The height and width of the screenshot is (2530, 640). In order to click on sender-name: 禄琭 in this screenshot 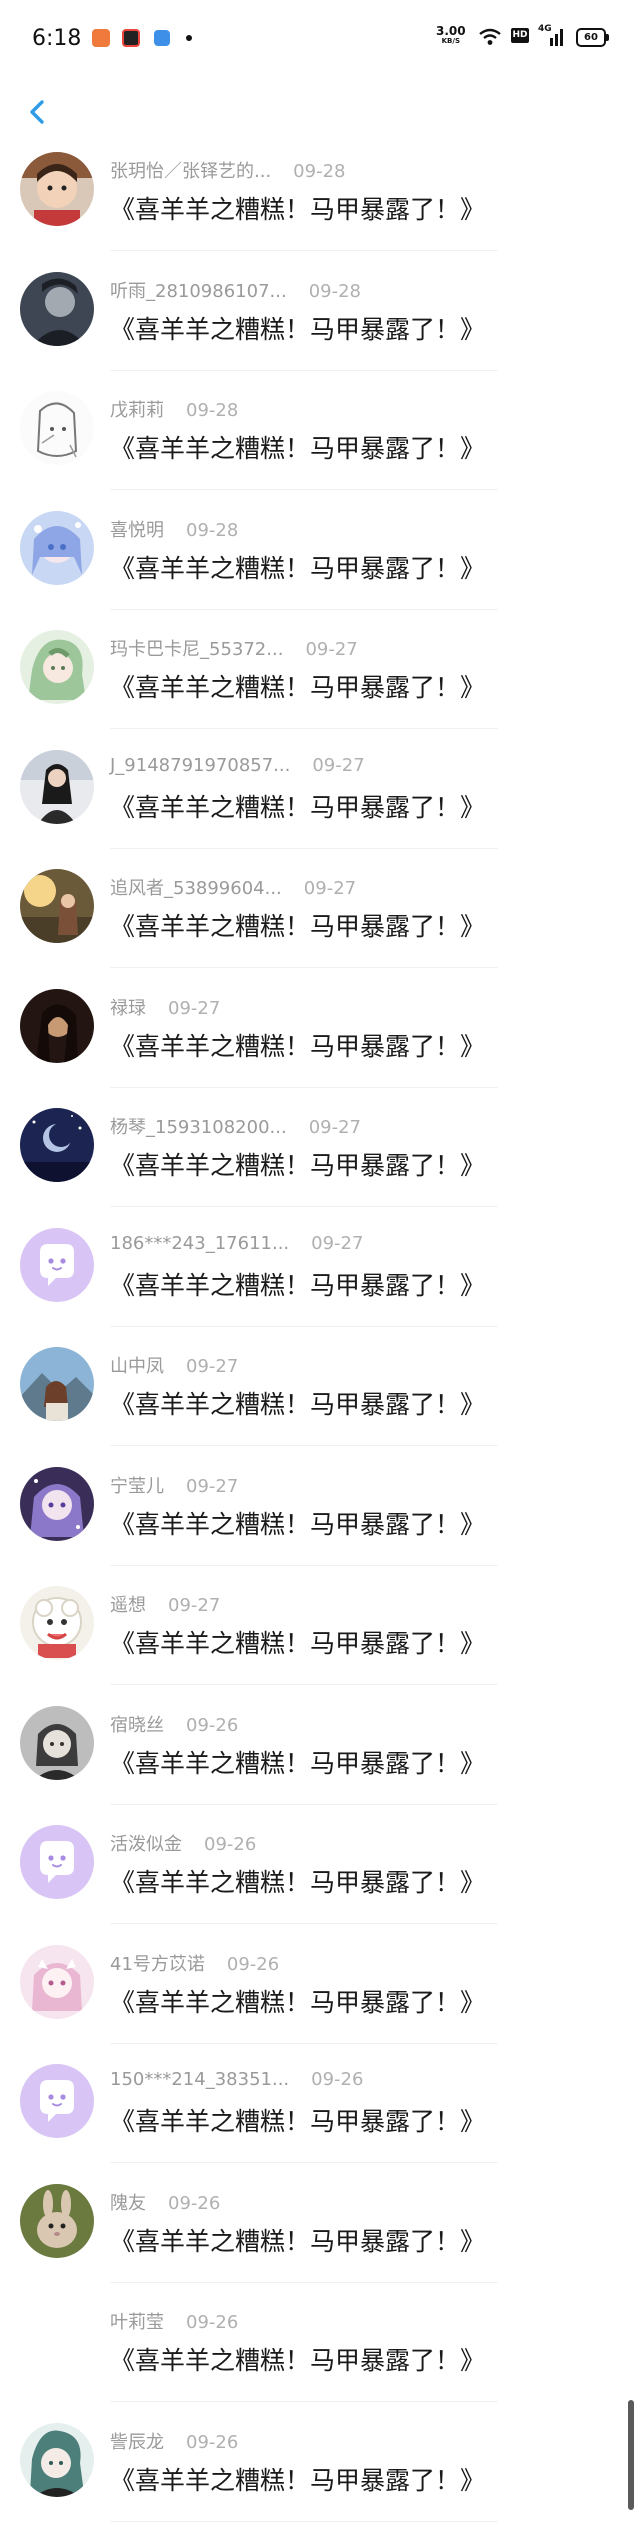, I will do `click(128, 1008)`.